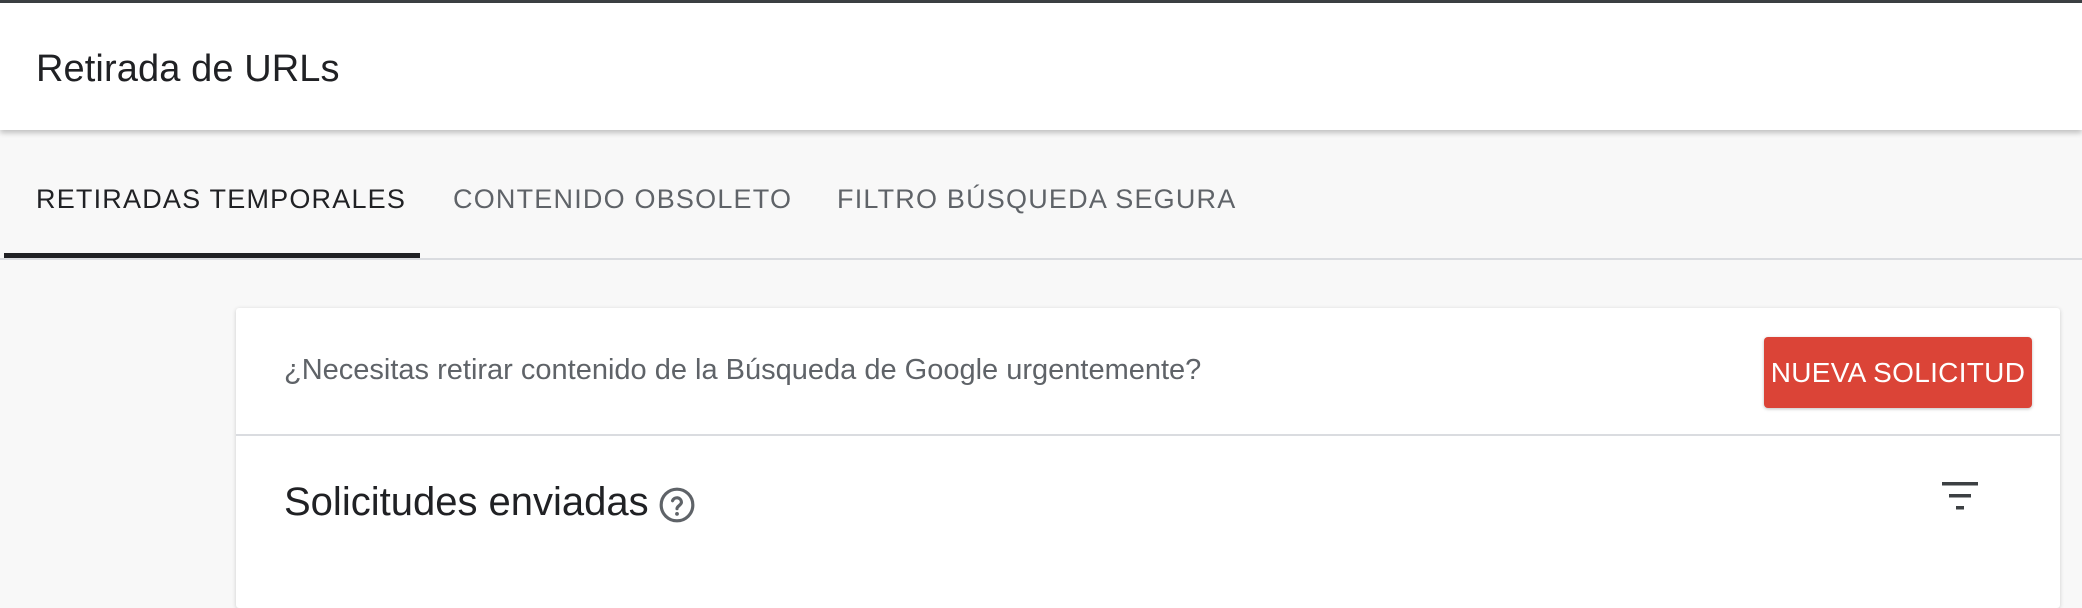  What do you see at coordinates (677, 505) in the screenshot?
I see `help-circle-icon` at bounding box center [677, 505].